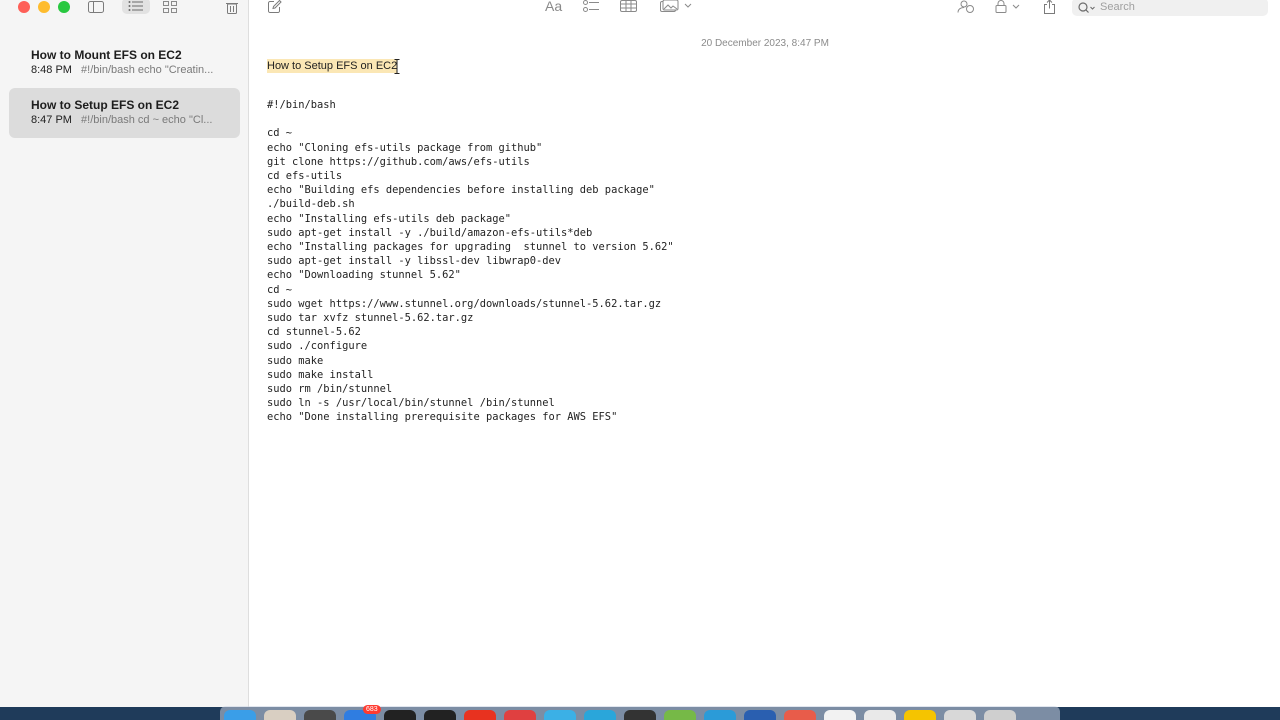  What do you see at coordinates (24, 7) in the screenshot?
I see `close-window-button` at bounding box center [24, 7].